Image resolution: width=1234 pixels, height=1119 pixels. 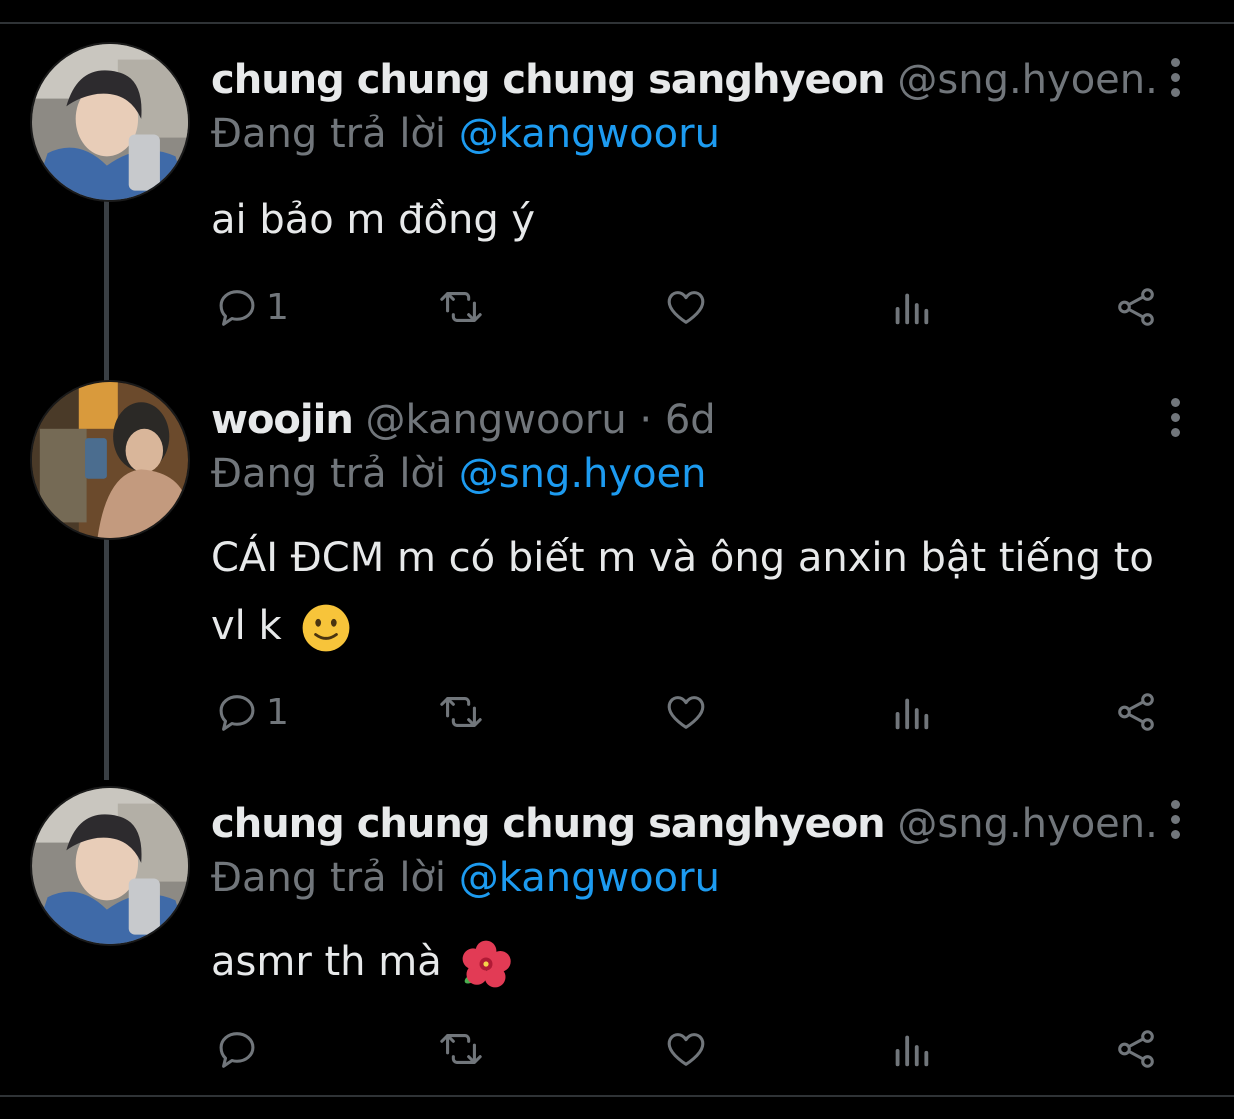 I want to click on reply-button, so click(x=240, y=1049).